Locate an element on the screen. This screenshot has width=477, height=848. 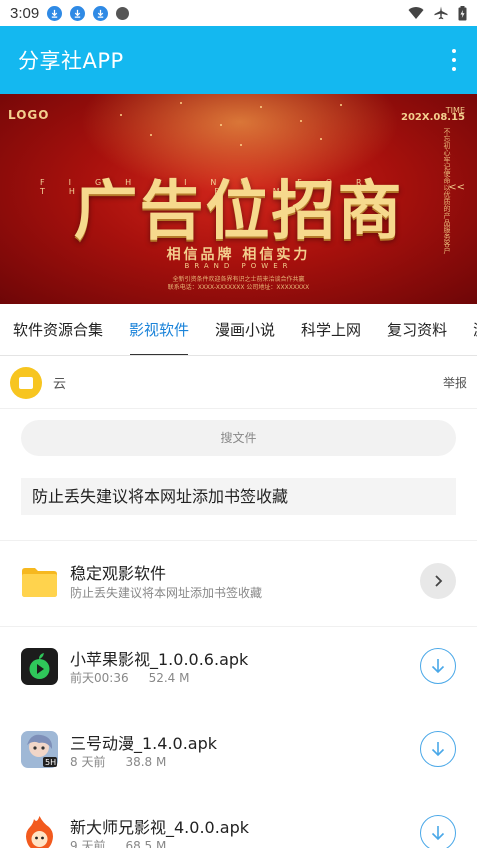
file-size: 38.8 M is located at coordinates (146, 762).